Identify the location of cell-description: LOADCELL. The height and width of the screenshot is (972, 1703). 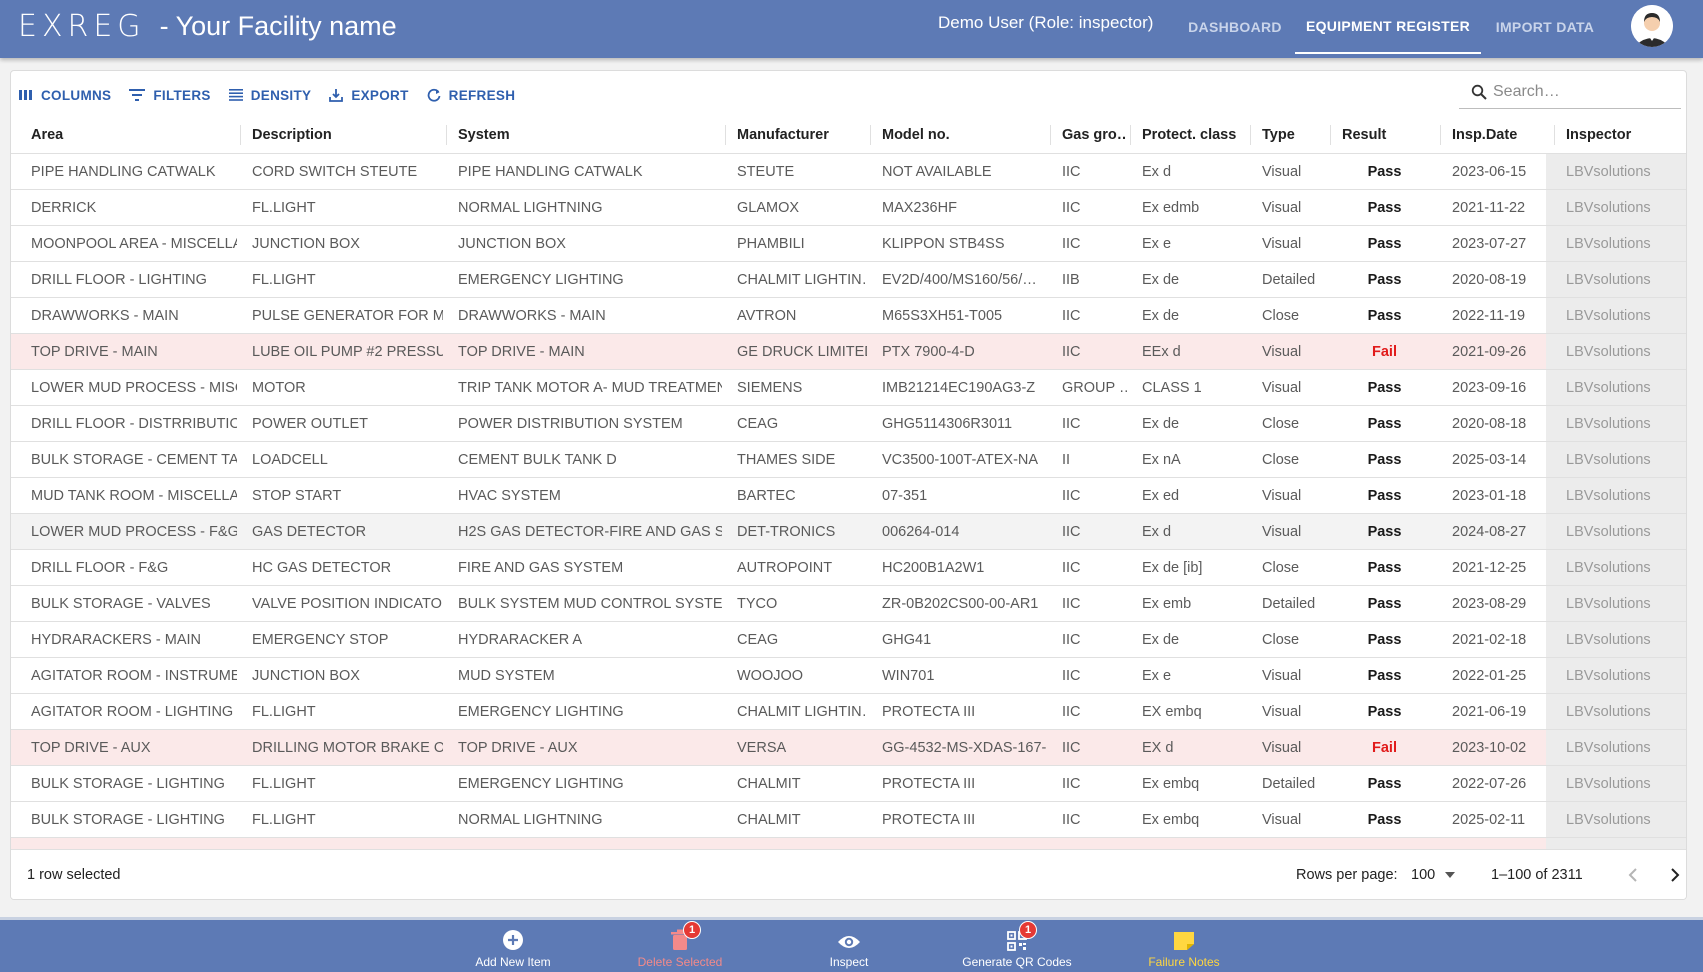
(290, 459).